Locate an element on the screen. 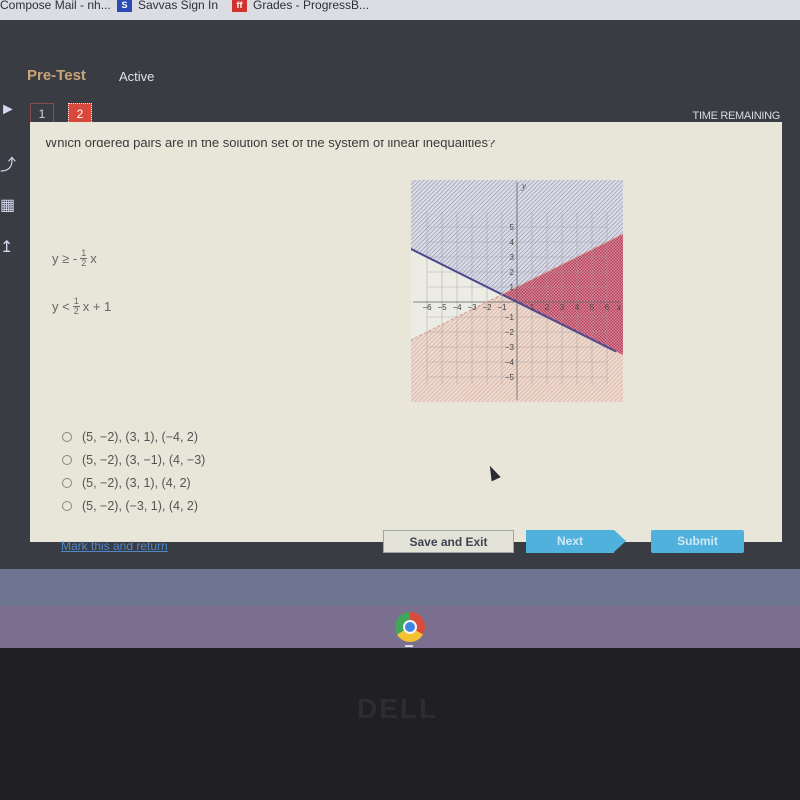  answer-option: (5, −2), (3, −1), (4, −3) is located at coordinates (133, 459).